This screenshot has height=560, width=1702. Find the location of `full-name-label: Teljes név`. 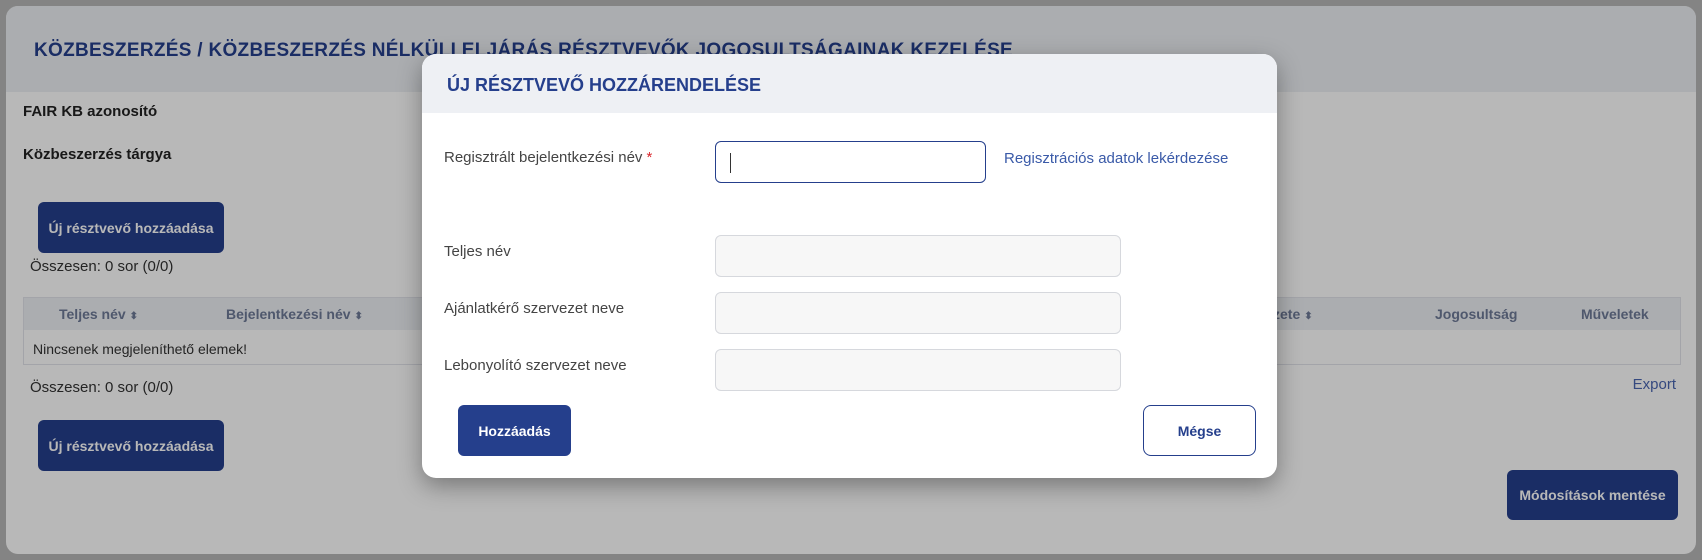

full-name-label: Teljes név is located at coordinates (477, 251).